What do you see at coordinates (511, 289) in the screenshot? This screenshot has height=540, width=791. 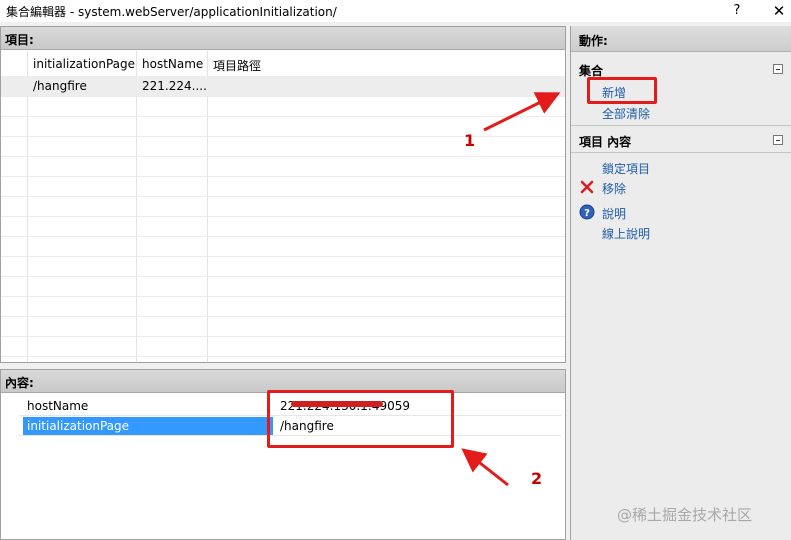 I see `annotation-arrows` at bounding box center [511, 289].